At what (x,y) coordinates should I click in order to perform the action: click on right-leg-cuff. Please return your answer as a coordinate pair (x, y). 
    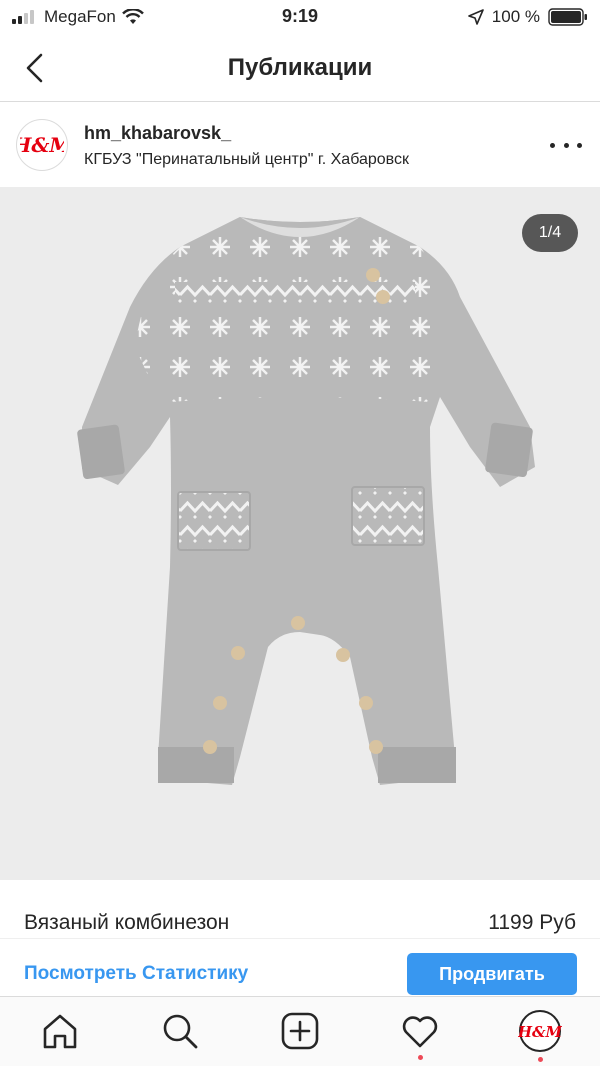
    Looking at the image, I should click on (417, 765).